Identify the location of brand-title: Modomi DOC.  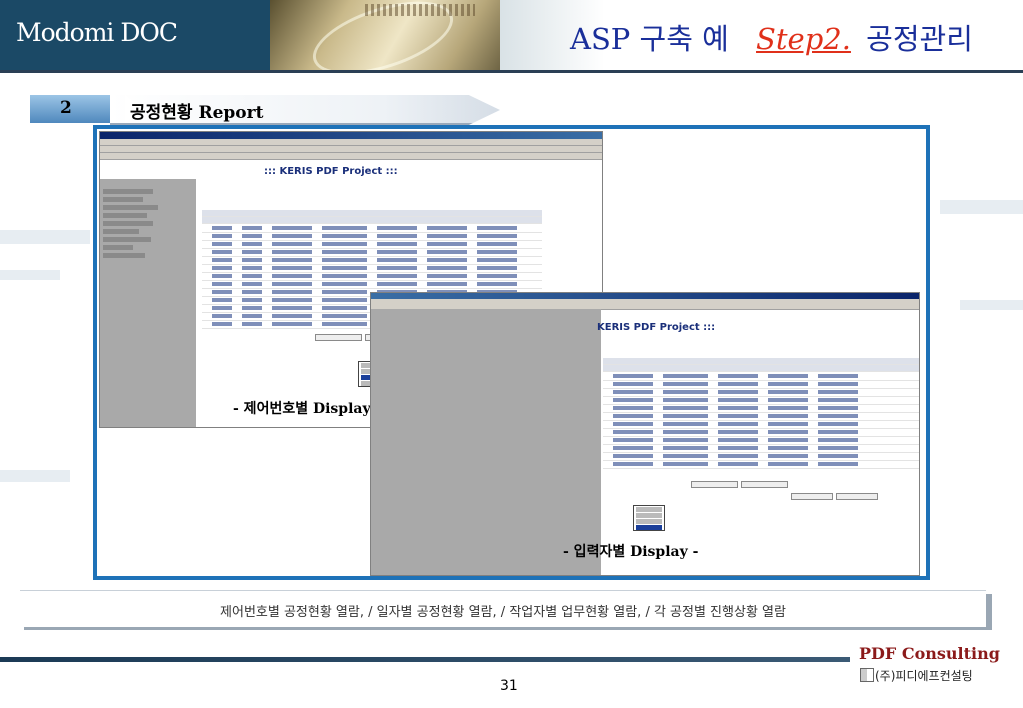
(97, 32).